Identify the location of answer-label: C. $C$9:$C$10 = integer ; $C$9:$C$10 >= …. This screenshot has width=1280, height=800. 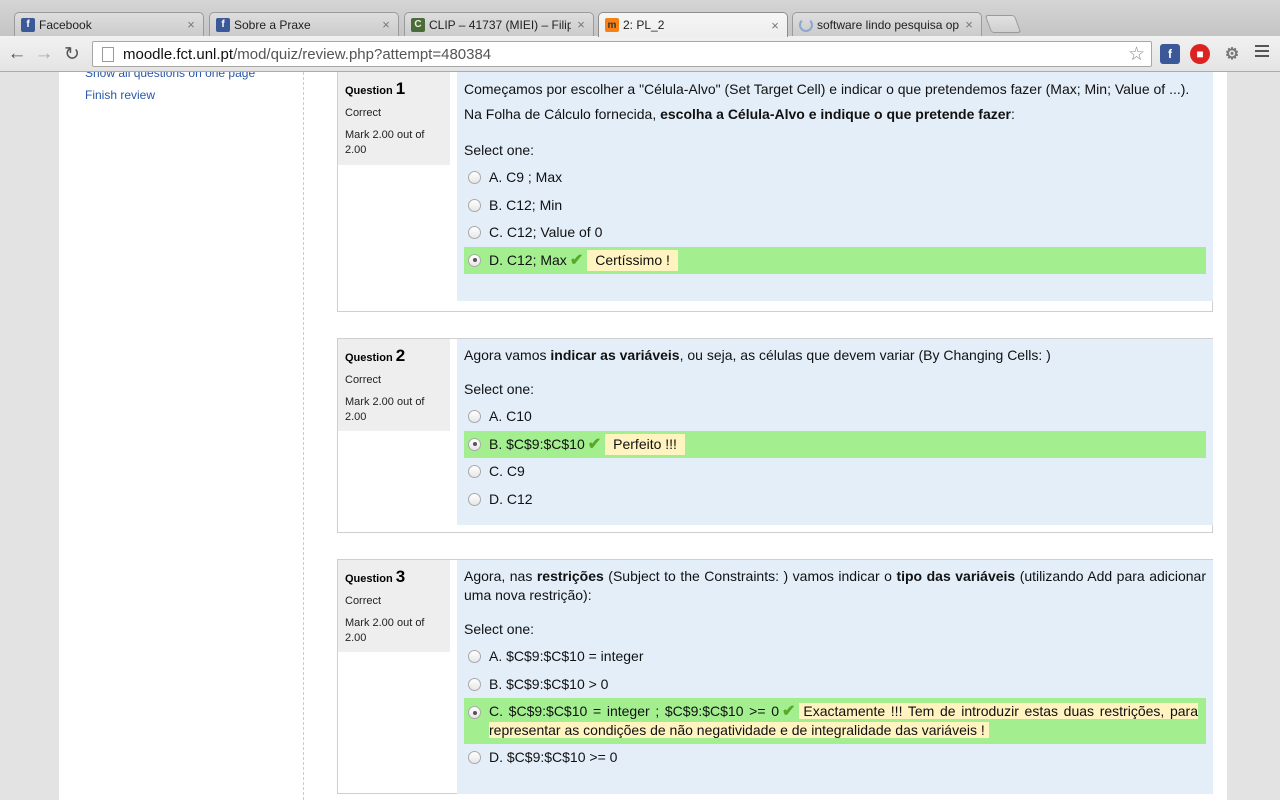
(634, 711).